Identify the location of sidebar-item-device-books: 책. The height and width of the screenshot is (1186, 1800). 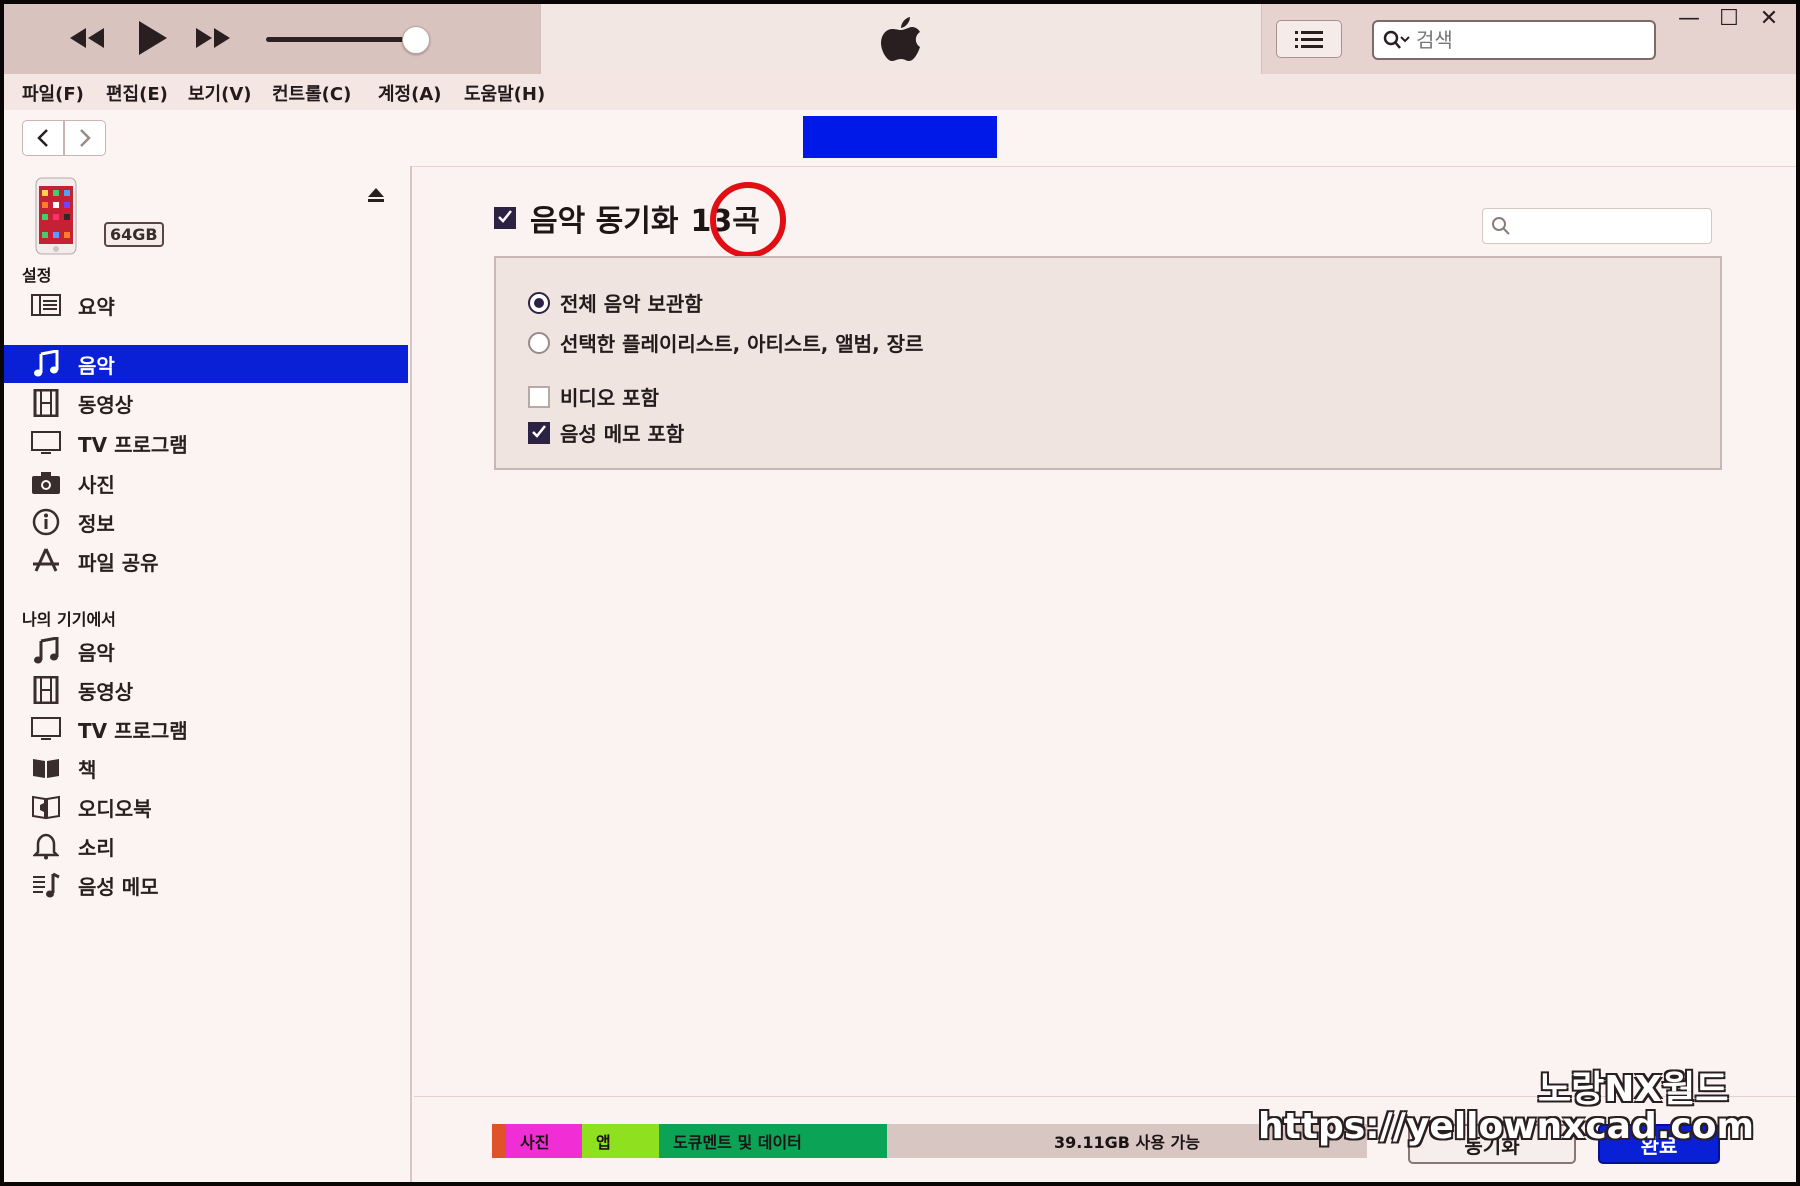
(206, 768).